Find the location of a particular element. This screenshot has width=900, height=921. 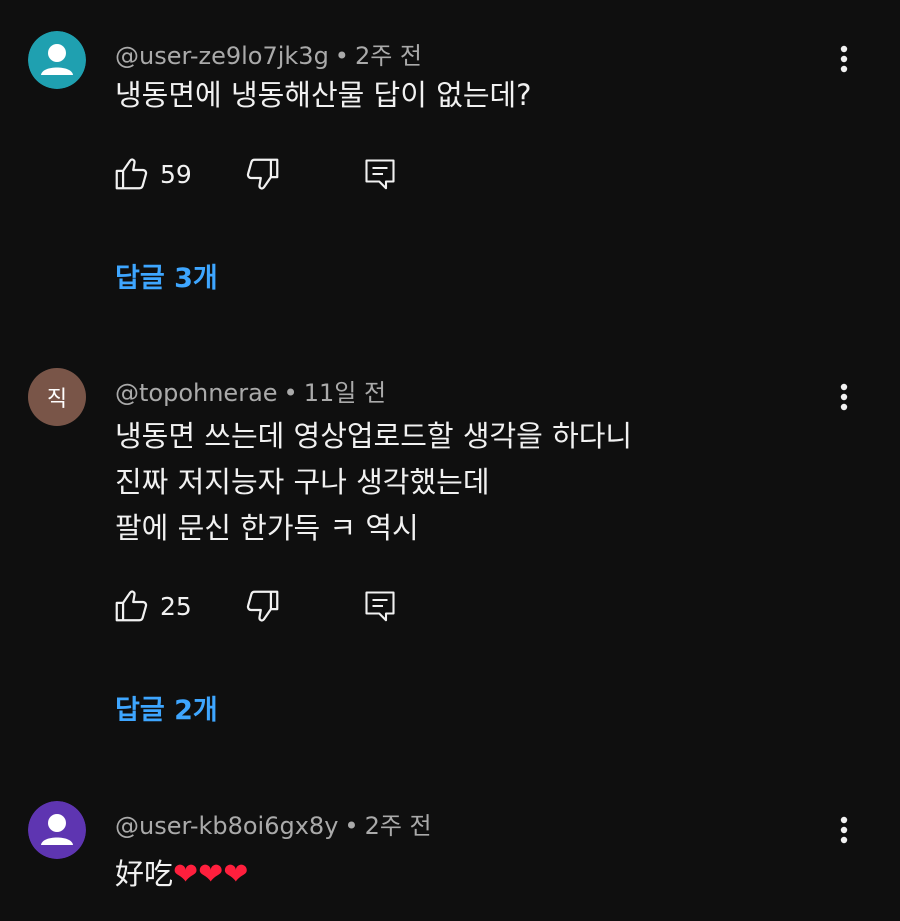

comment-line: 팔에 문신 한가득 ㅋ 역시 is located at coordinates (267, 528).